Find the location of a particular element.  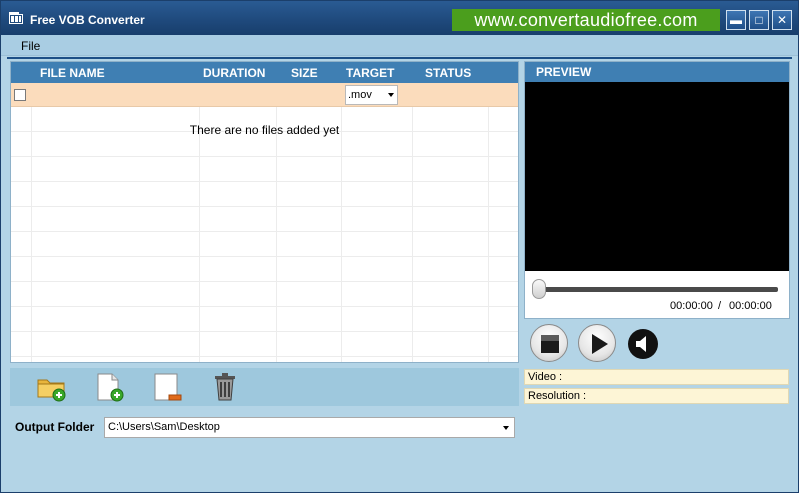

select-all-checkbox is located at coordinates (20, 95).